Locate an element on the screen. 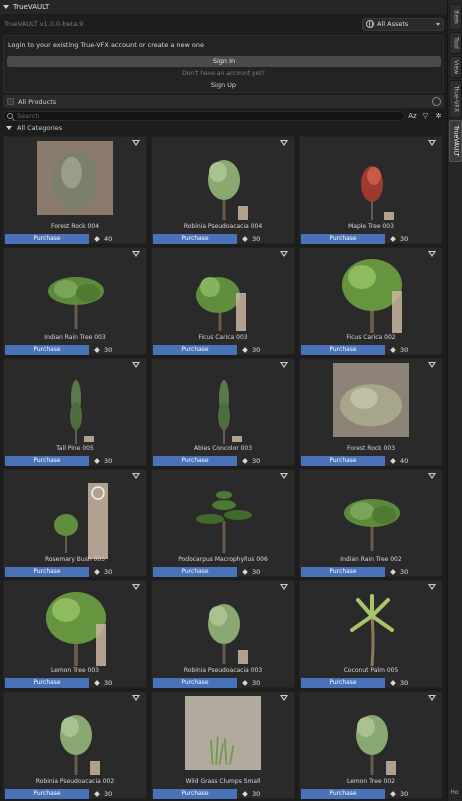 The image size is (462, 801). tab-tool: Tool is located at coordinates (455, 43).